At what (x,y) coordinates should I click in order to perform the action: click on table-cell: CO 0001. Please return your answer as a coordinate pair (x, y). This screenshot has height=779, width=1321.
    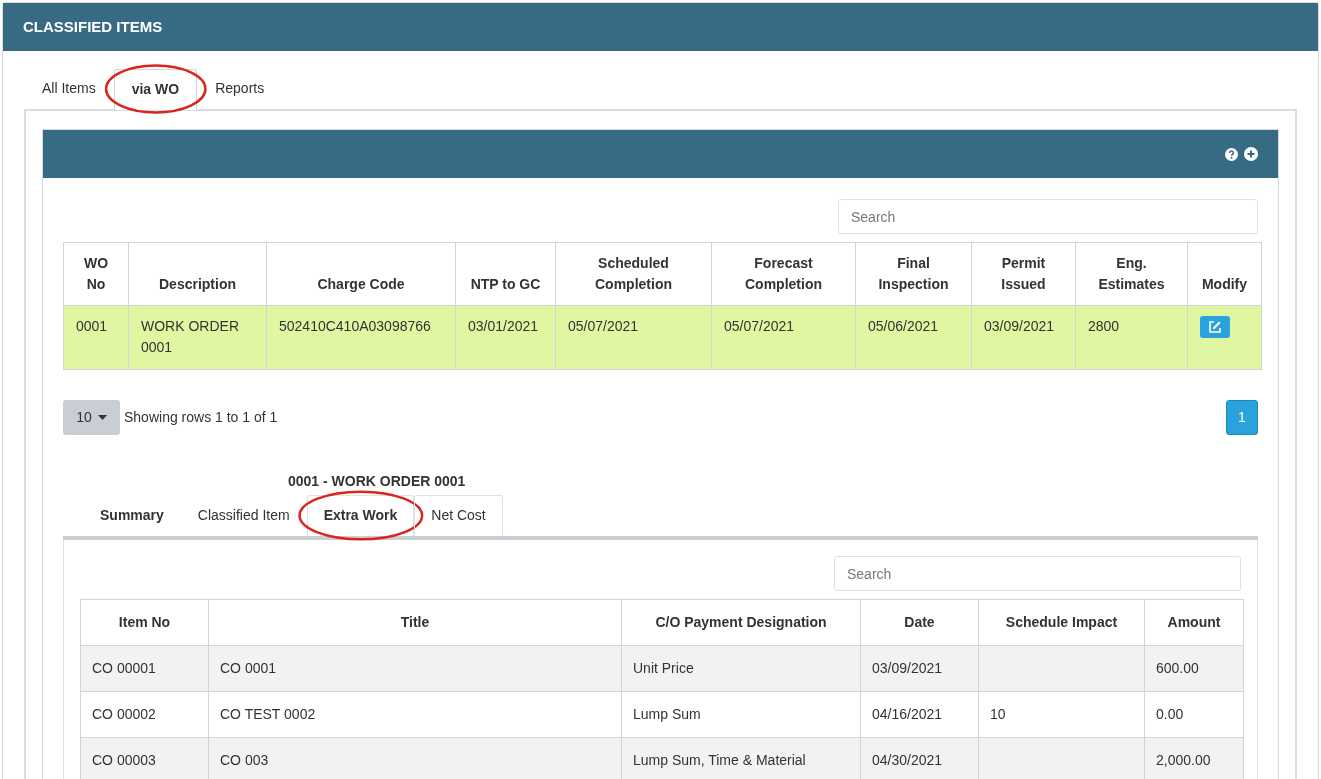
    Looking at the image, I should click on (248, 668).